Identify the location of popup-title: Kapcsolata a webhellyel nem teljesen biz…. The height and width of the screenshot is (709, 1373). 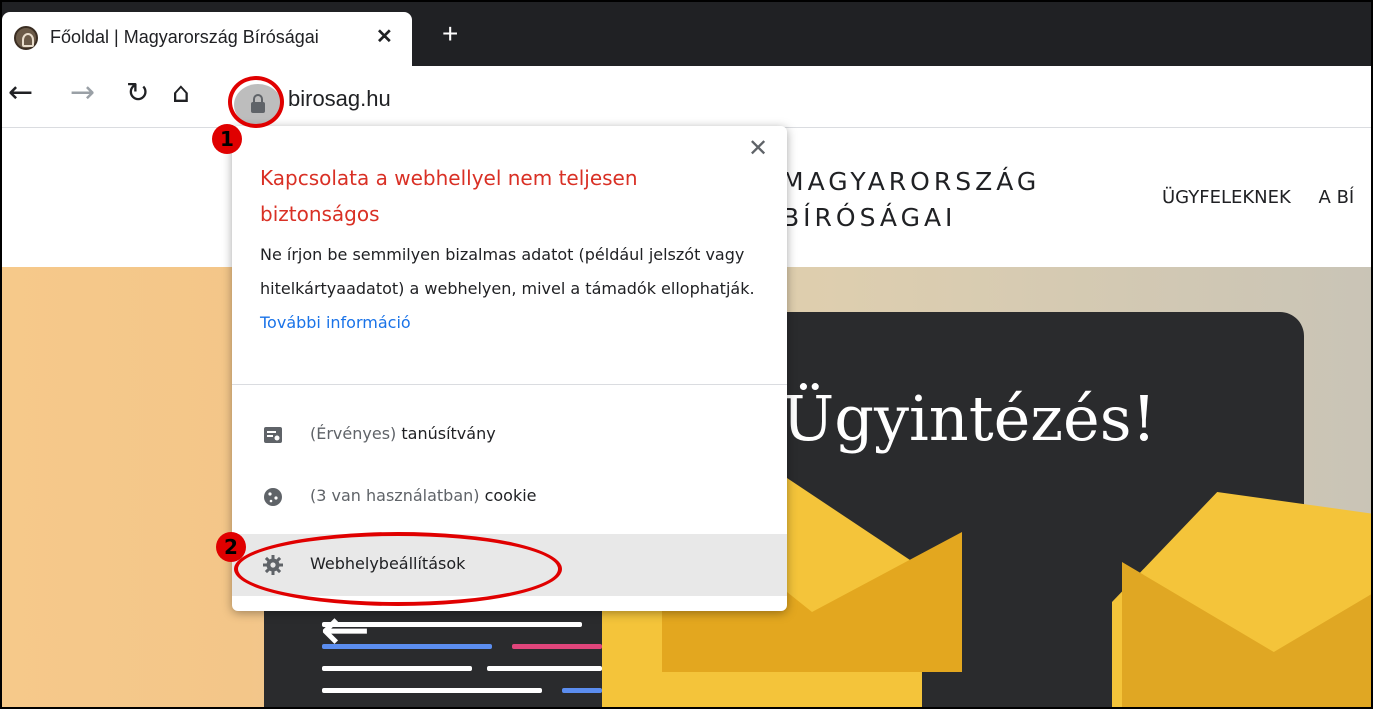
(449, 196).